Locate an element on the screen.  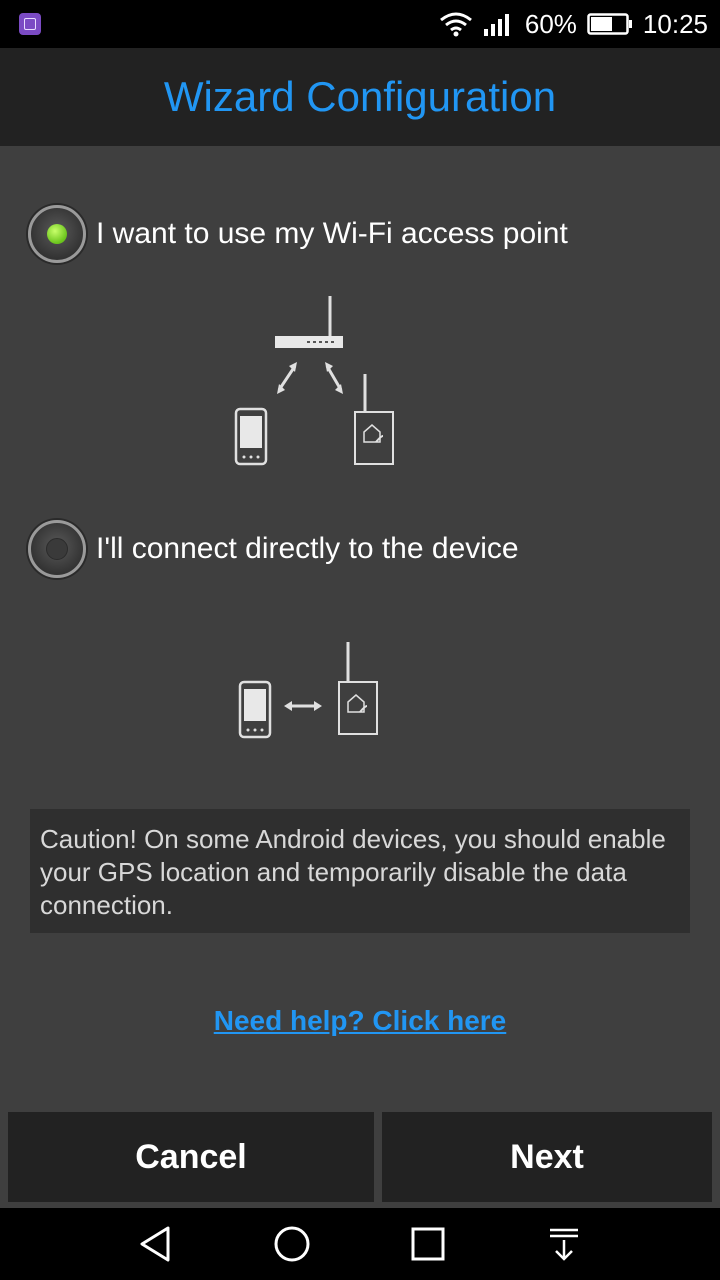
signal-icon is located at coordinates (496, 25).